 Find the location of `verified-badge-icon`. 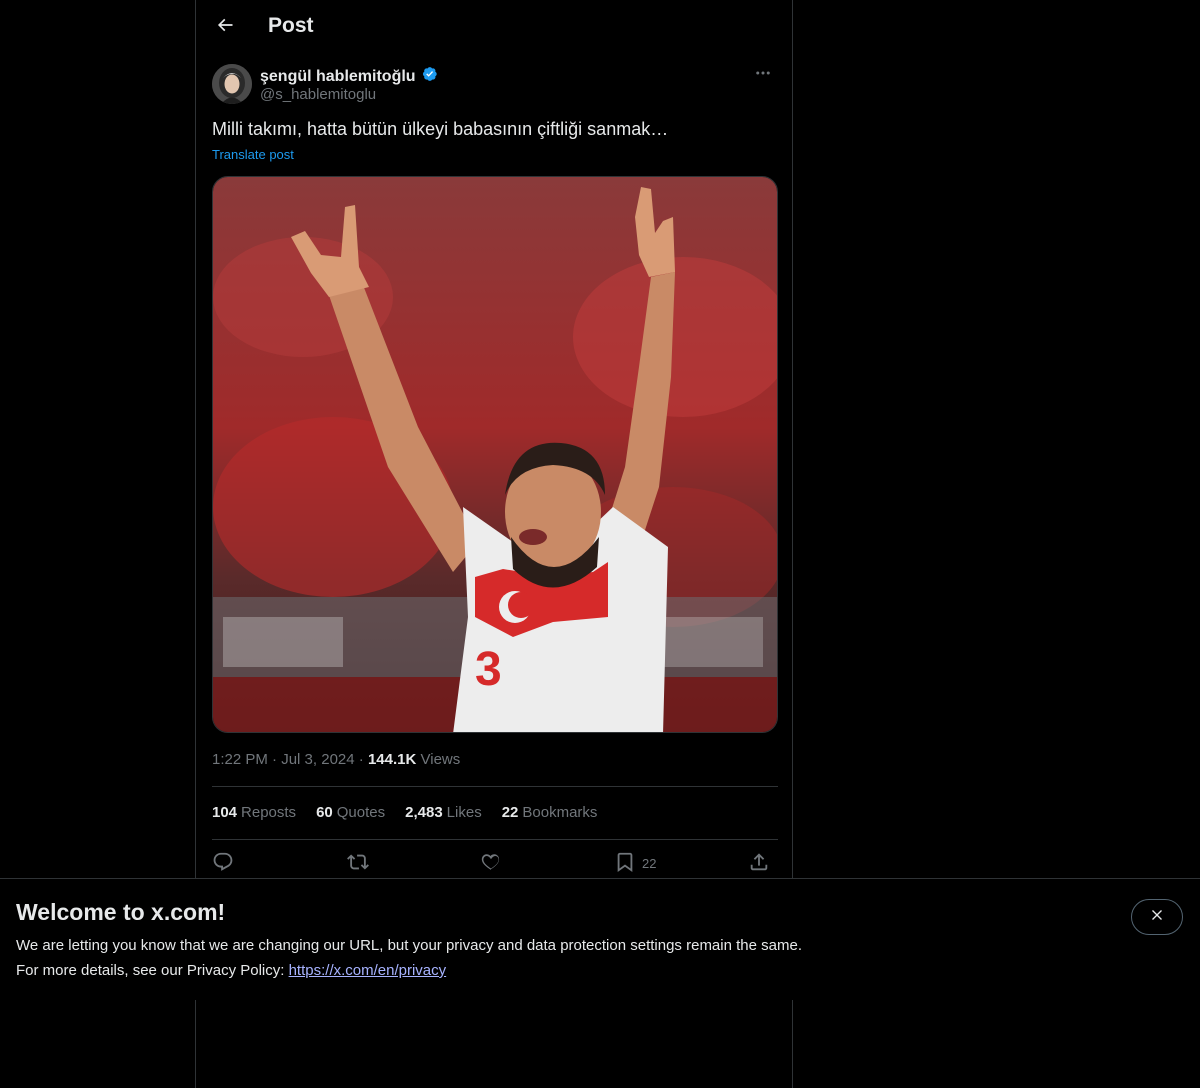

verified-badge-icon is located at coordinates (429, 76).